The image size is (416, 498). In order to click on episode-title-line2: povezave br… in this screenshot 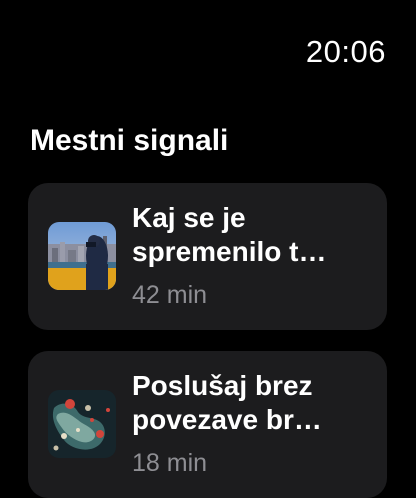, I will do `click(227, 419)`.